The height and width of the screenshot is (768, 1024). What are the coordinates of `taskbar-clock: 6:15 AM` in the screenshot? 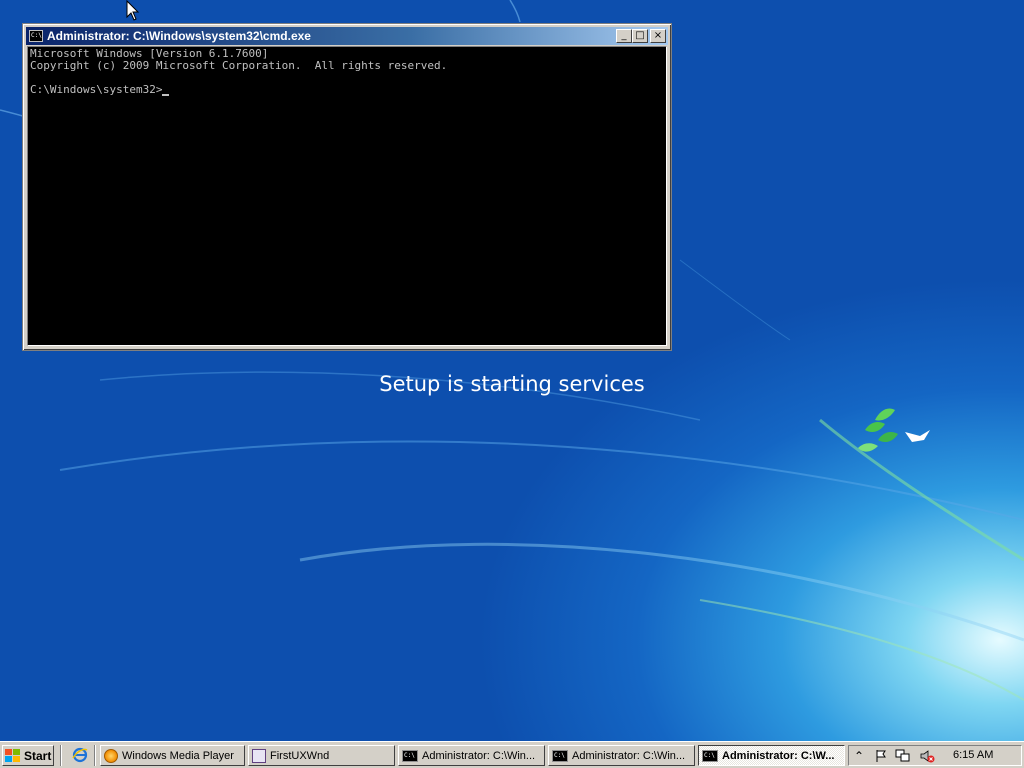 It's located at (973, 755).